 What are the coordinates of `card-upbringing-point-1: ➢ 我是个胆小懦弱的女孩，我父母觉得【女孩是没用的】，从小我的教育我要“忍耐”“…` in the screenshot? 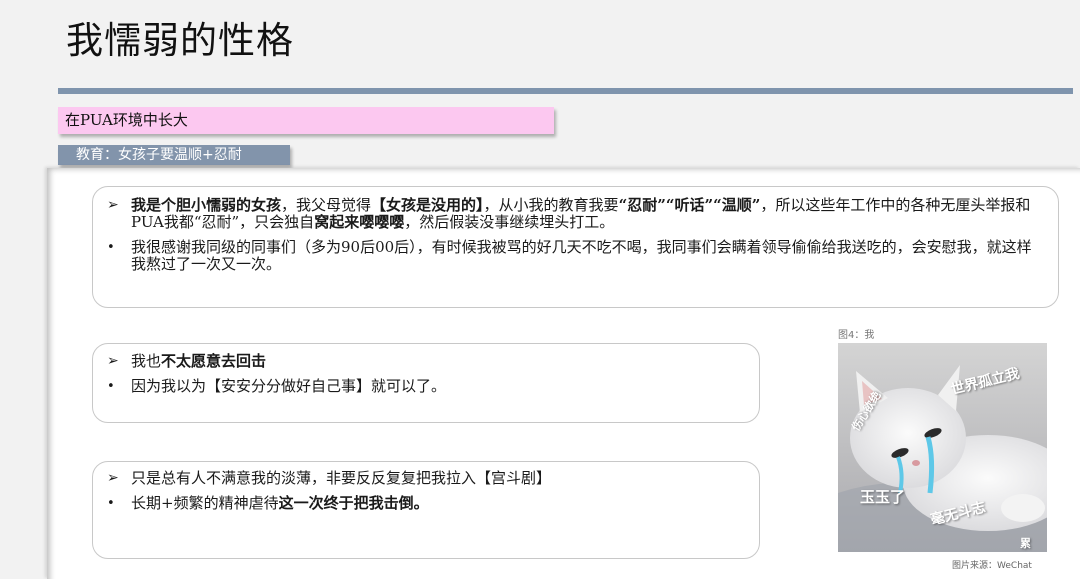 It's located at (575, 214).